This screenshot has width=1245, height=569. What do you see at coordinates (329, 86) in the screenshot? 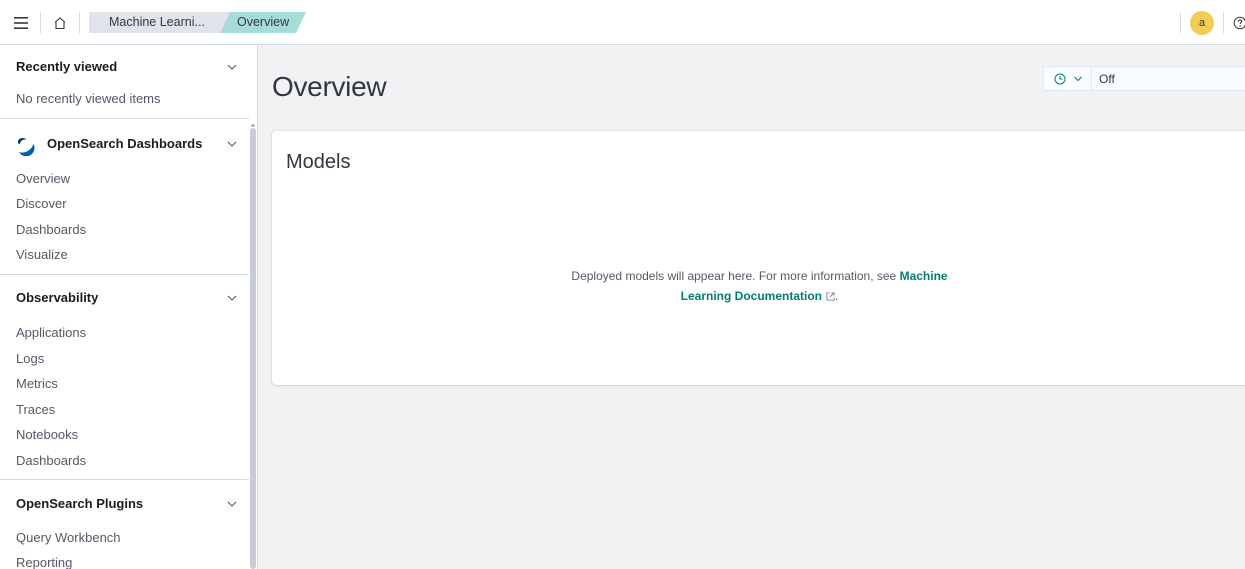
I see `page-title: Overview` at bounding box center [329, 86].